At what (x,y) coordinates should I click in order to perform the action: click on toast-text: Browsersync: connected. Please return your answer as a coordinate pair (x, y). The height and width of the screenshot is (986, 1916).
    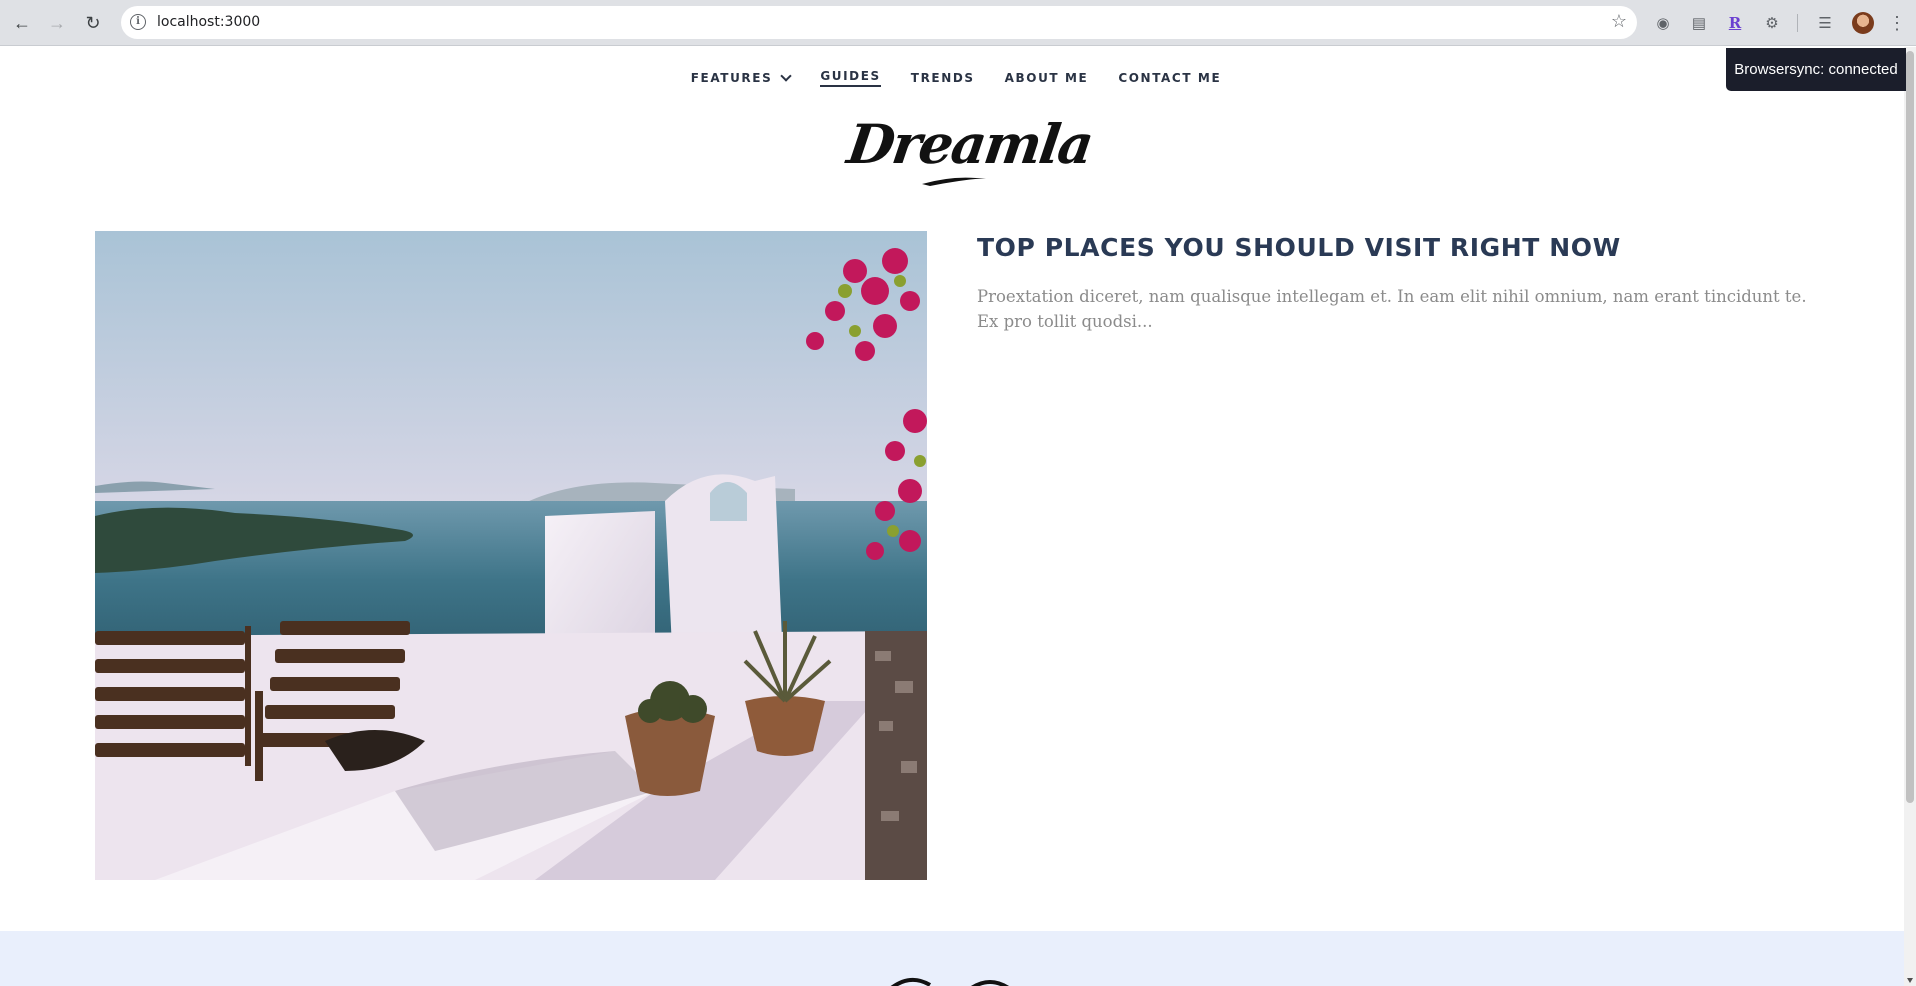
    Looking at the image, I should click on (1816, 69).